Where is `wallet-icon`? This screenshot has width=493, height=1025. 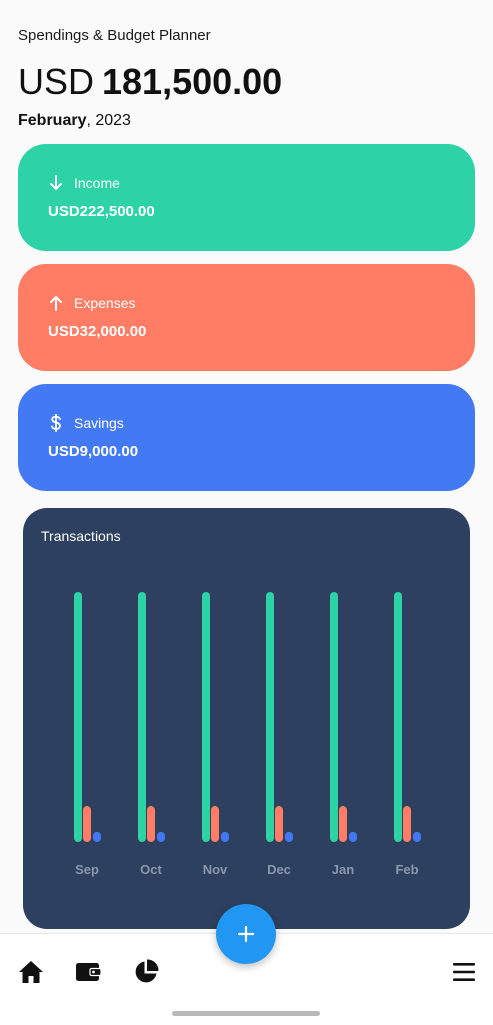
wallet-icon is located at coordinates (89, 972).